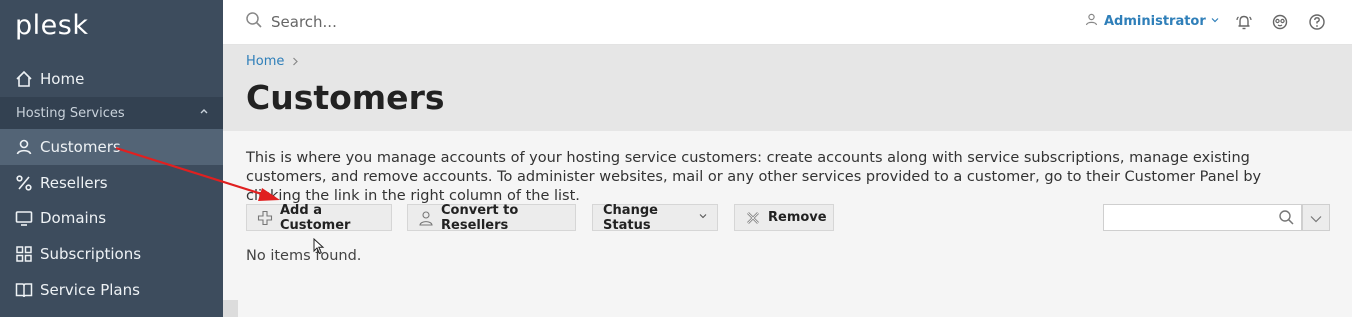  I want to click on list-search-input, so click(1202, 217).